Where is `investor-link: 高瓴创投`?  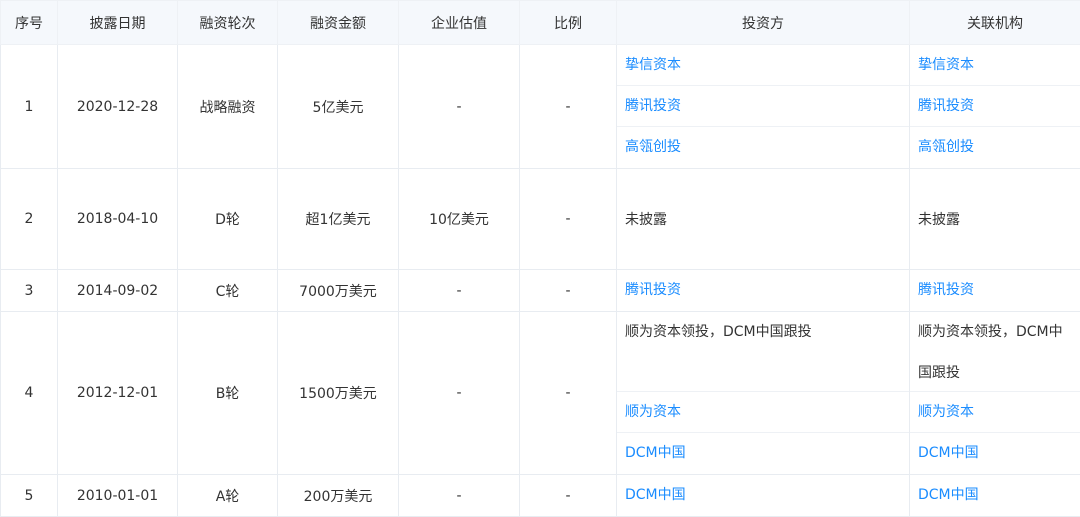 investor-link: 高瓴创投 is located at coordinates (763, 147).